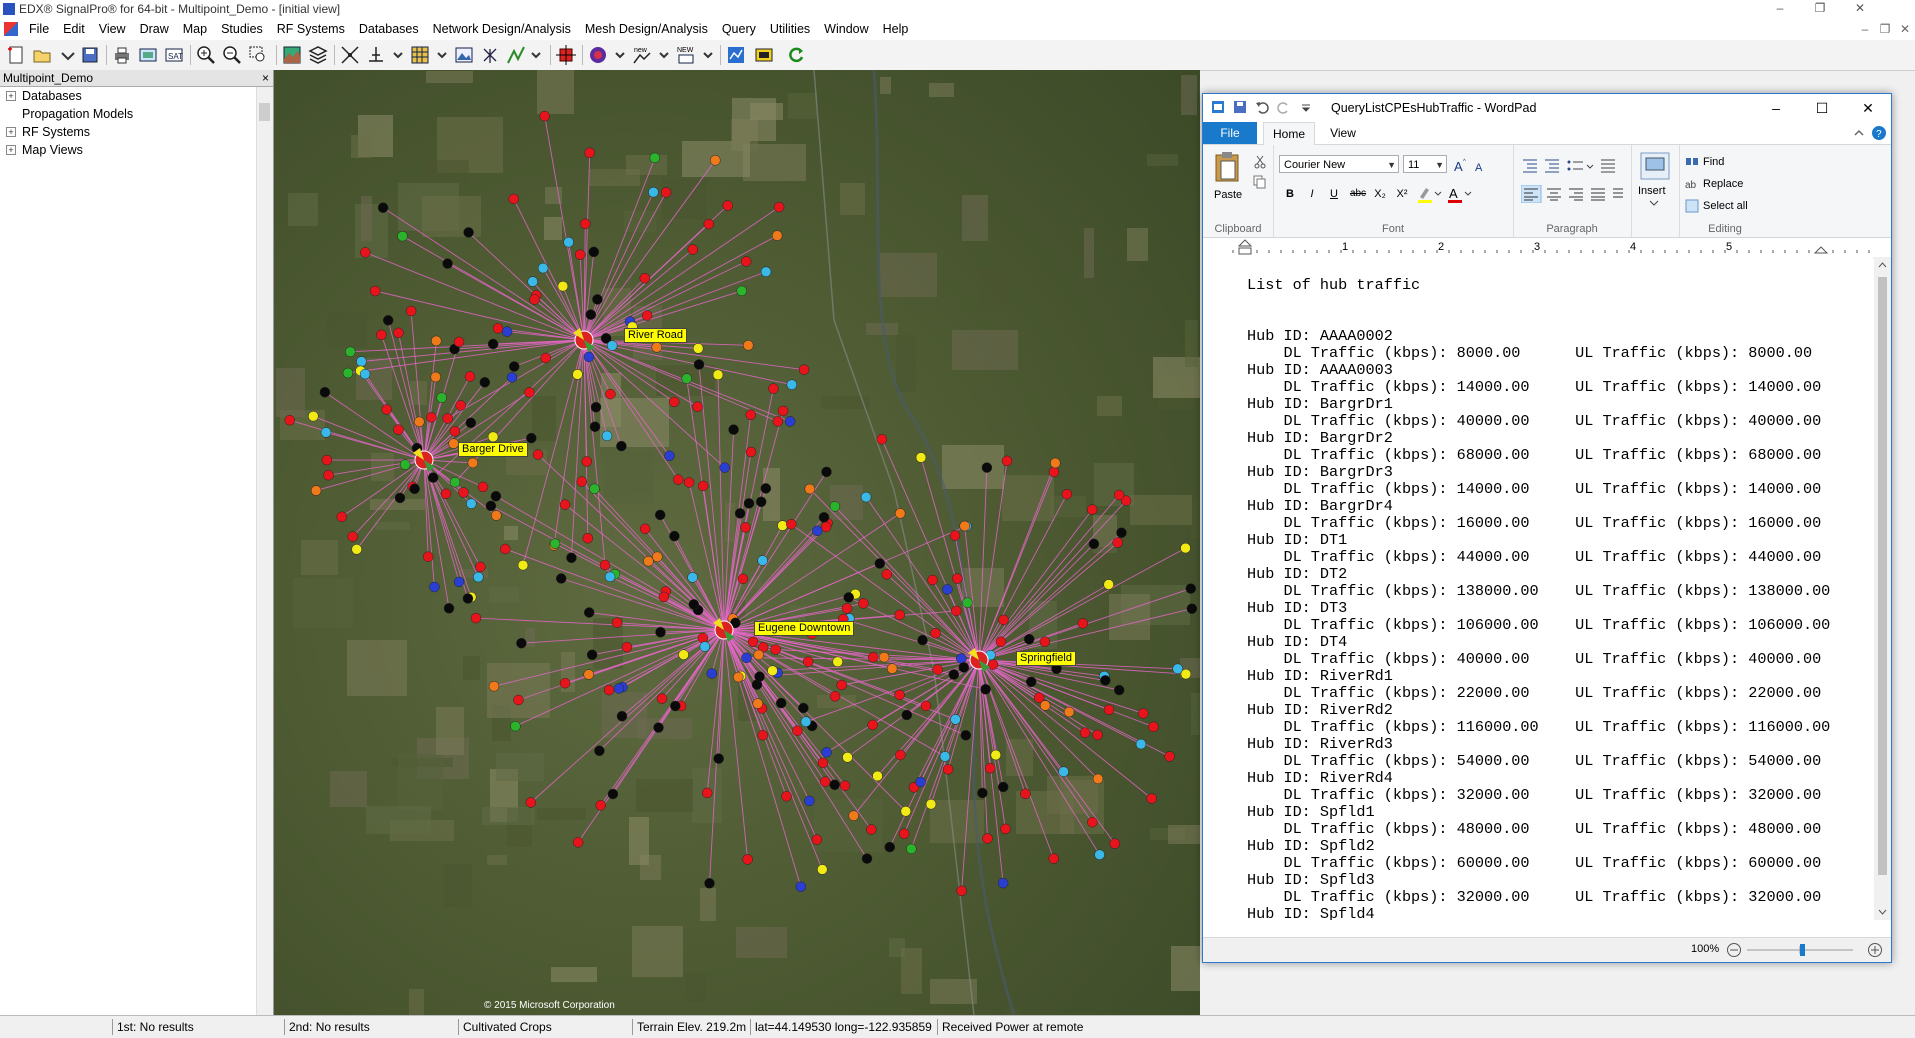 This screenshot has width=1915, height=1038. Describe the element at coordinates (1358, 194) in the screenshot. I see `strikethrough-button: abc` at that location.